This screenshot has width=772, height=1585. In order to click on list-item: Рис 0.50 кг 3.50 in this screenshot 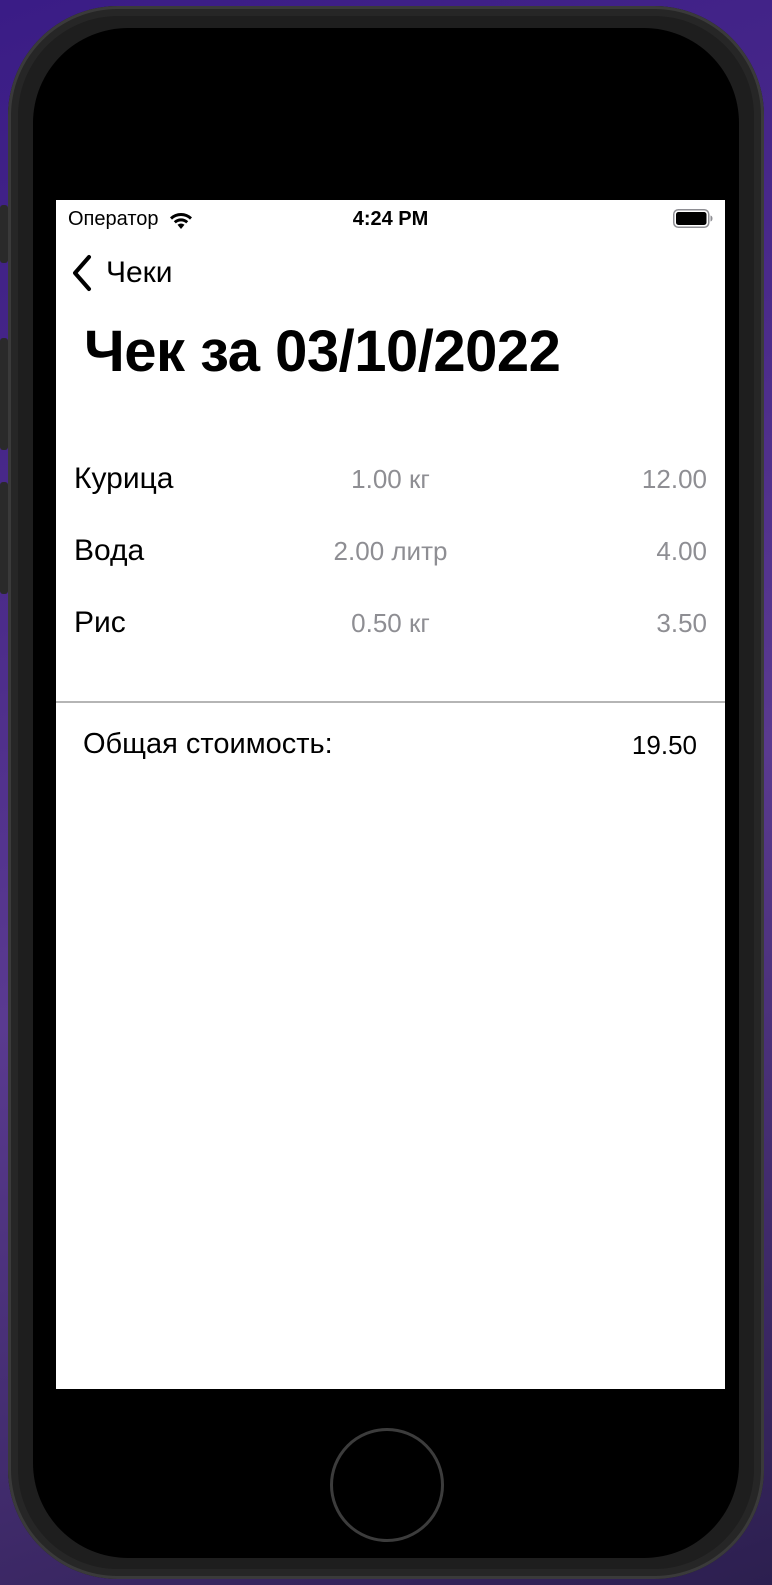, I will do `click(390, 634)`.